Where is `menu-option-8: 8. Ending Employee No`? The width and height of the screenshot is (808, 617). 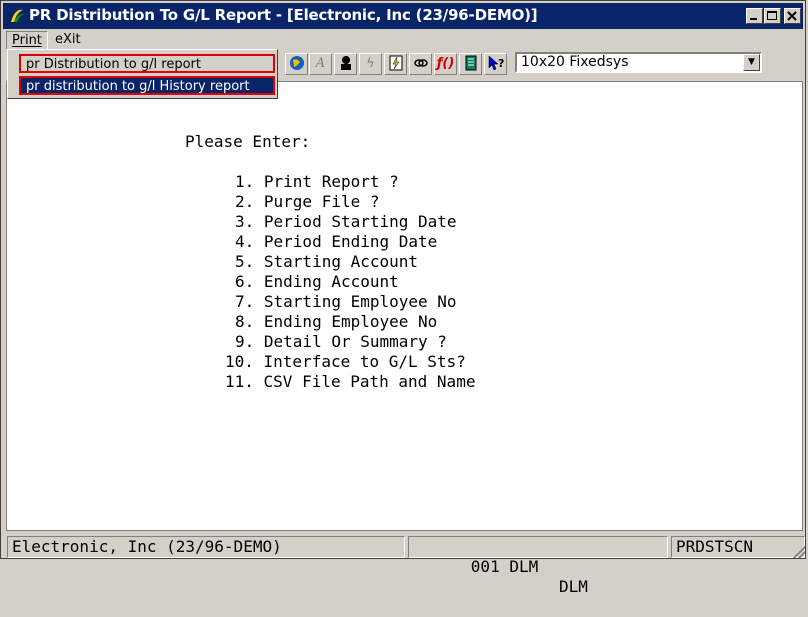 menu-option-8: 8. Ending Employee No is located at coordinates (336, 321).